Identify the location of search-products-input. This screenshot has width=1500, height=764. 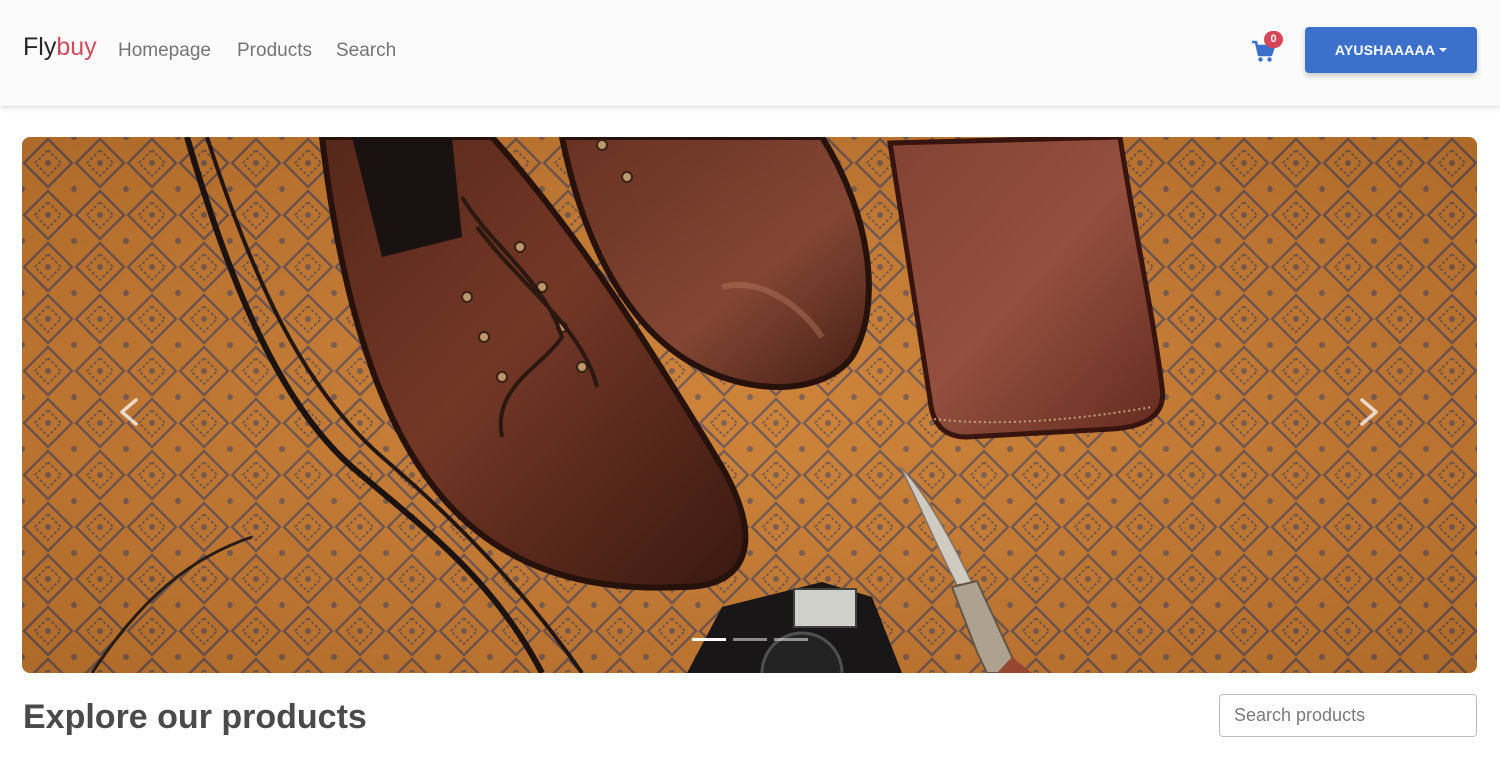
(1348, 715).